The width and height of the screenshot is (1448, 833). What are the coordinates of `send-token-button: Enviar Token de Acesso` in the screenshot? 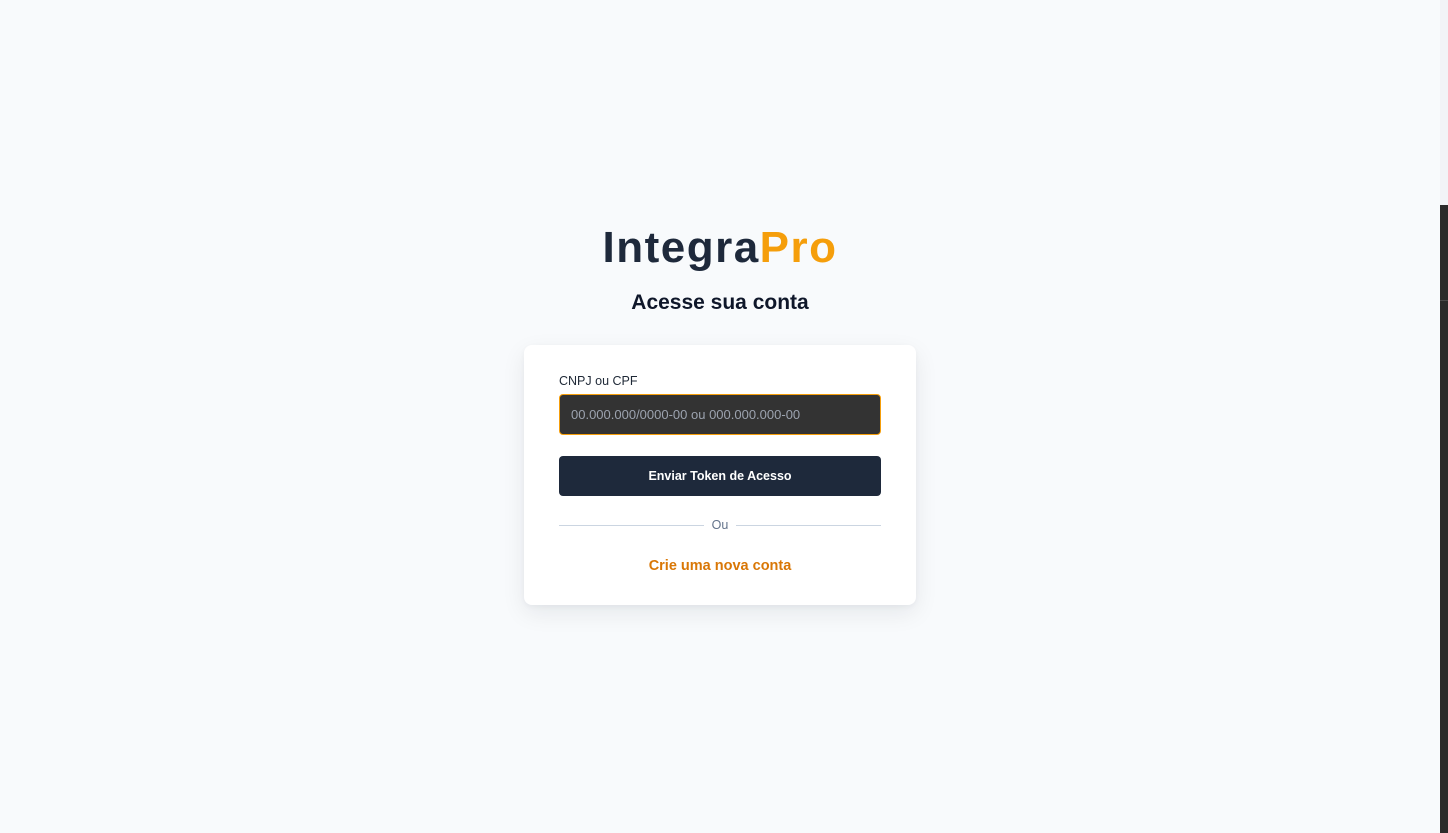 It's located at (720, 476).